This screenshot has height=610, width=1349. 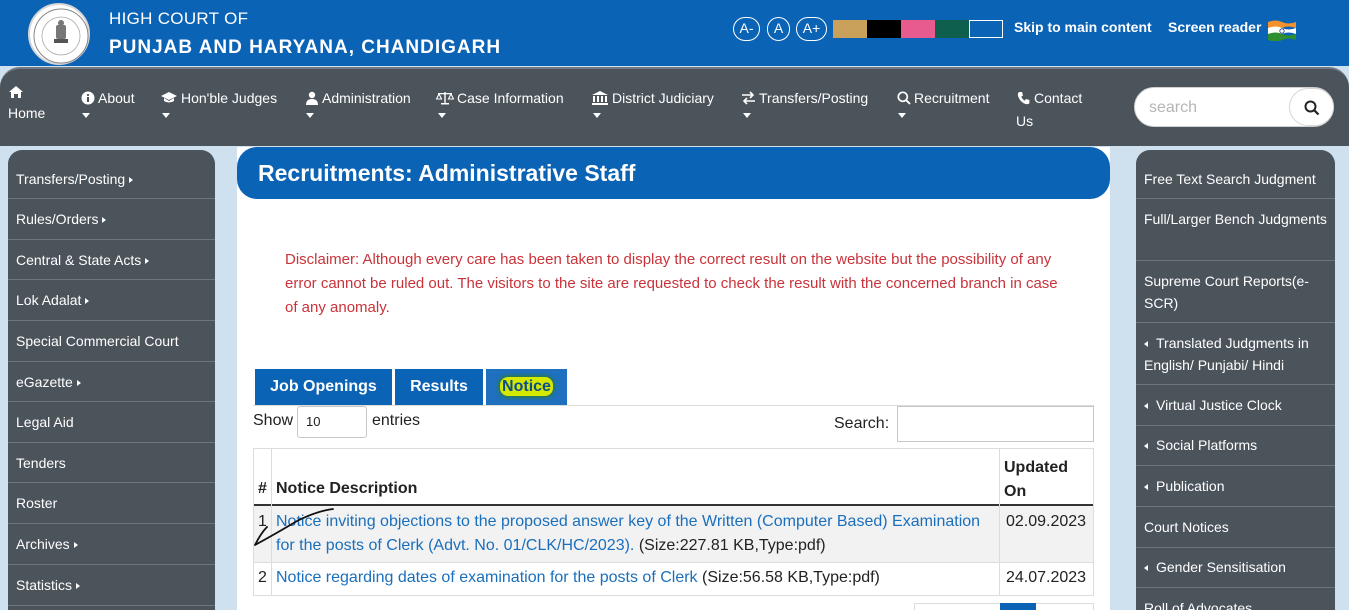 What do you see at coordinates (179, 18) in the screenshot?
I see `court-name-line1: HIGH COURT OF` at bounding box center [179, 18].